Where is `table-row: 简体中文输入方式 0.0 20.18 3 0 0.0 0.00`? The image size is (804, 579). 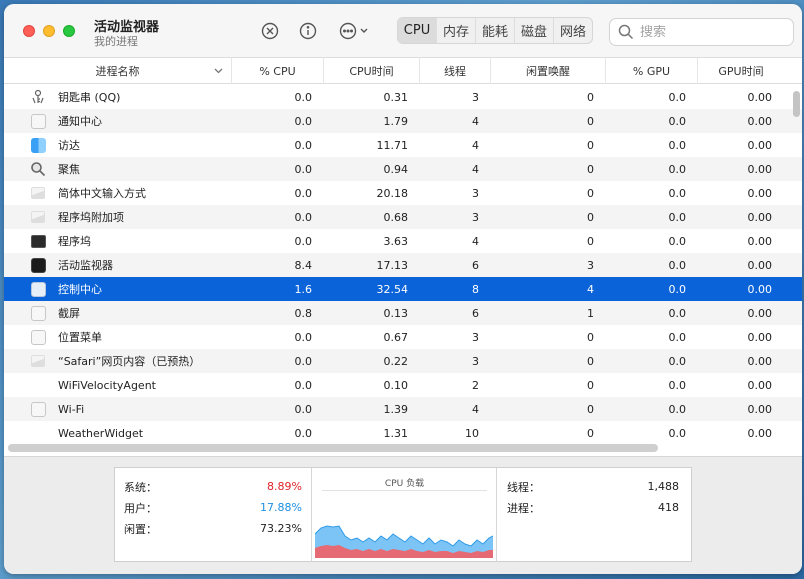
table-row: 简体中文输入方式 0.0 20.18 3 0 0.0 0.00 is located at coordinates (403, 193).